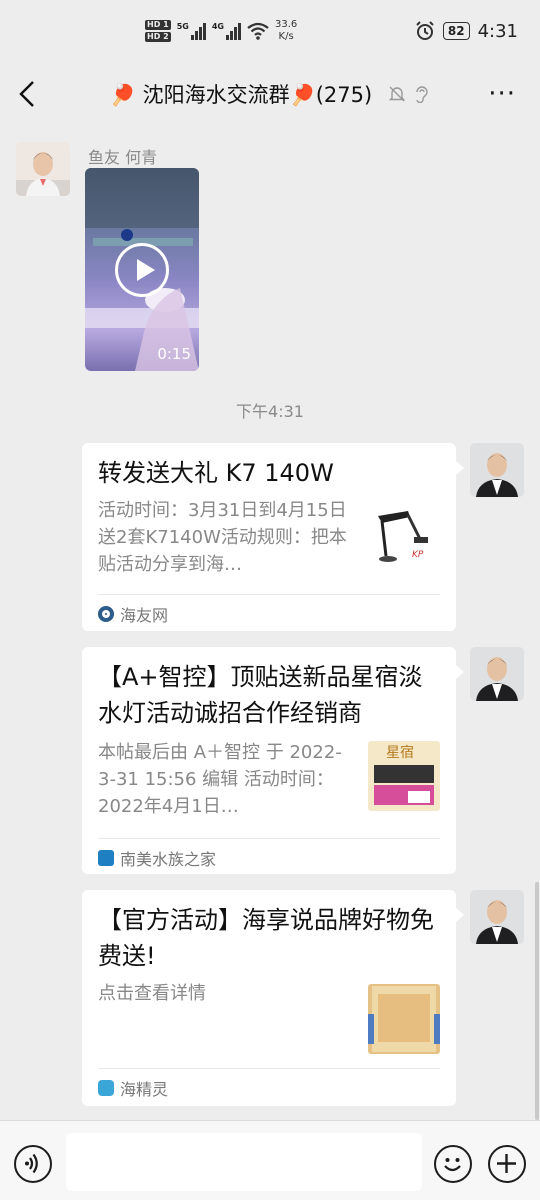  I want to click on chat-header: 🏓 沈阳海水交流群🏓(275) ···, so click(270, 94).